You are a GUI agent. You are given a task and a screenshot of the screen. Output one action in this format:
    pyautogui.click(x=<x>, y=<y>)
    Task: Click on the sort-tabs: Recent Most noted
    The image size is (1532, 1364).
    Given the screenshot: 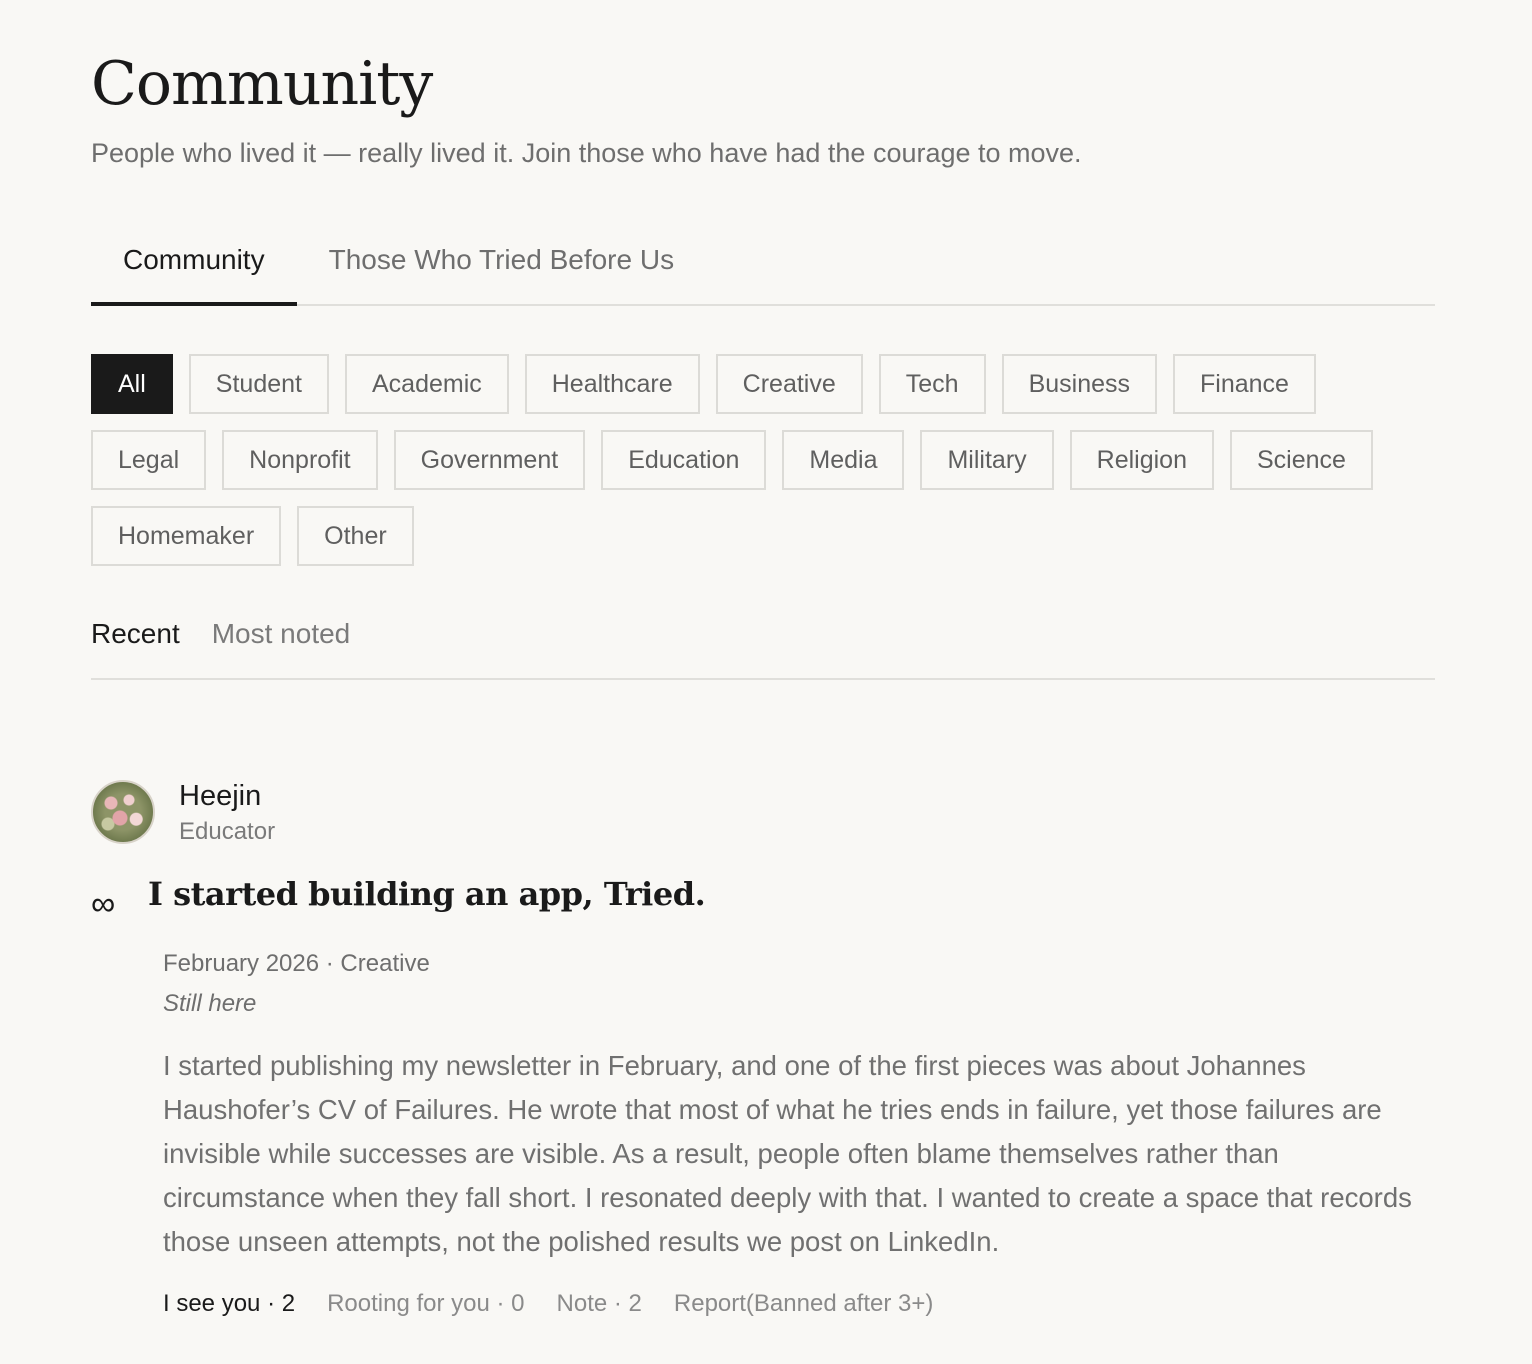 What is the action you would take?
    pyautogui.click(x=763, y=646)
    